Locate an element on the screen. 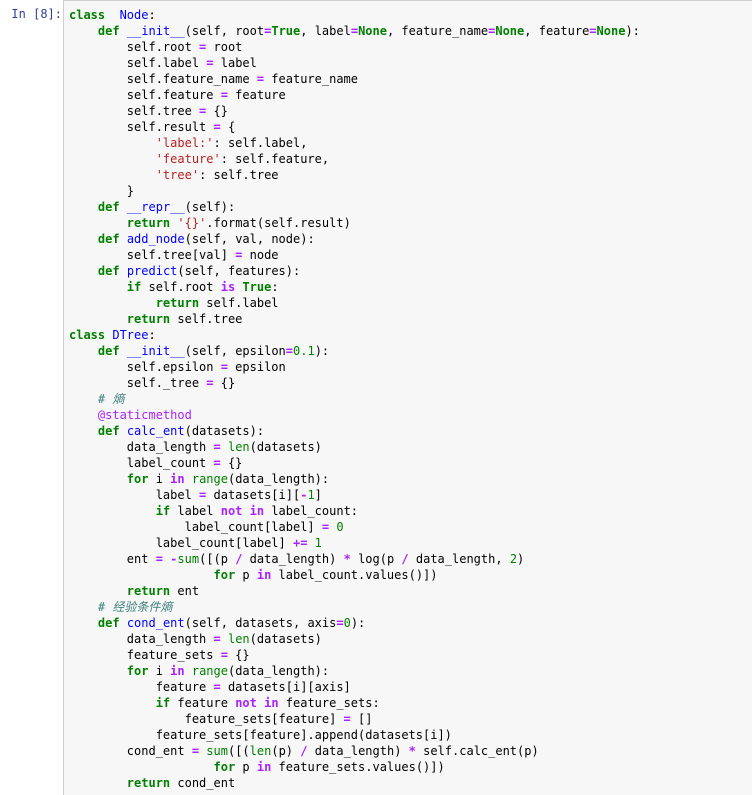  code-line: return '{}'.format(self.result) is located at coordinates (354, 223).